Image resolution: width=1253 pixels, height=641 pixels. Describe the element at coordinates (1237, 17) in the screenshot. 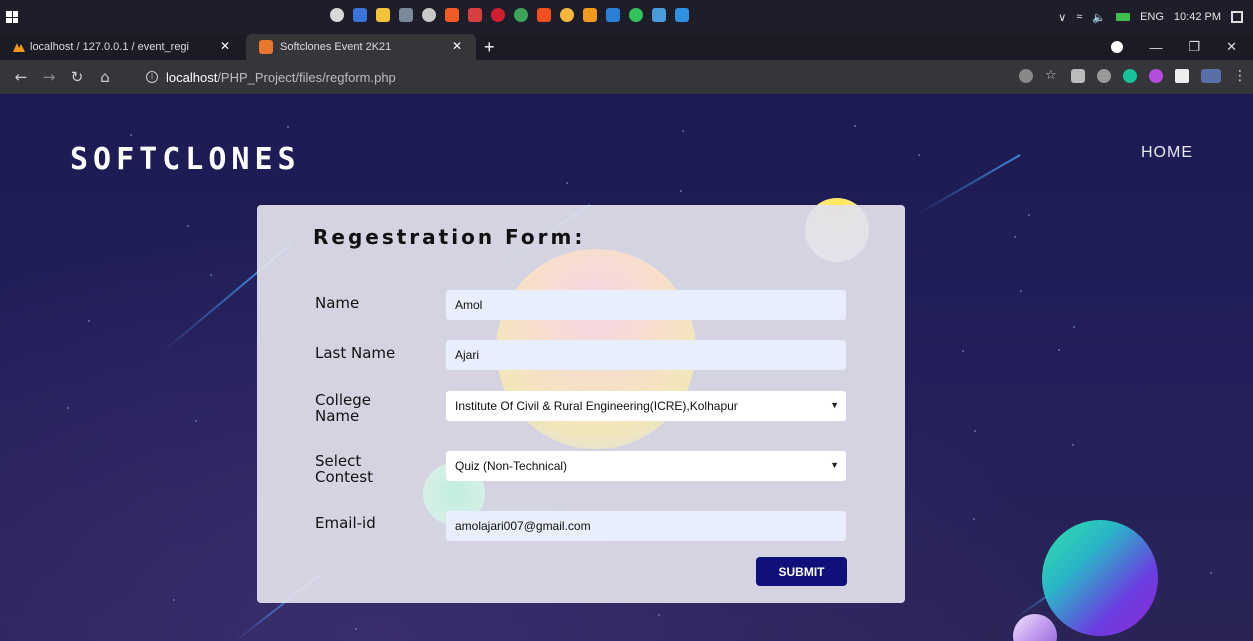

I see `notification-icon` at that location.